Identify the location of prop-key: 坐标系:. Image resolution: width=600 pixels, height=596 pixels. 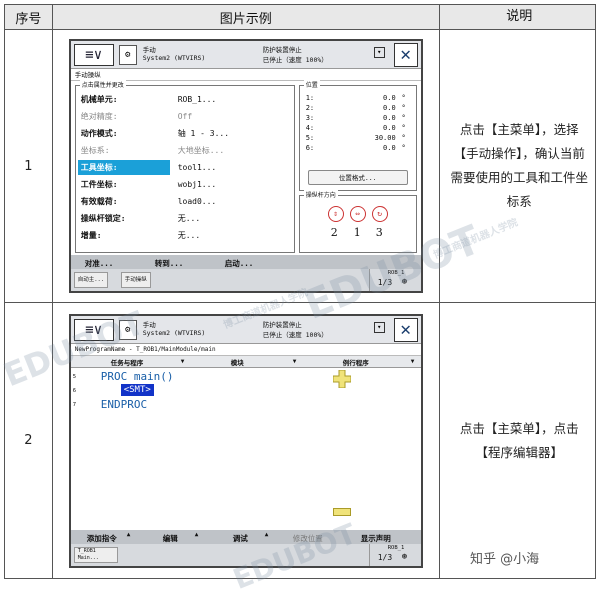
(95, 150).